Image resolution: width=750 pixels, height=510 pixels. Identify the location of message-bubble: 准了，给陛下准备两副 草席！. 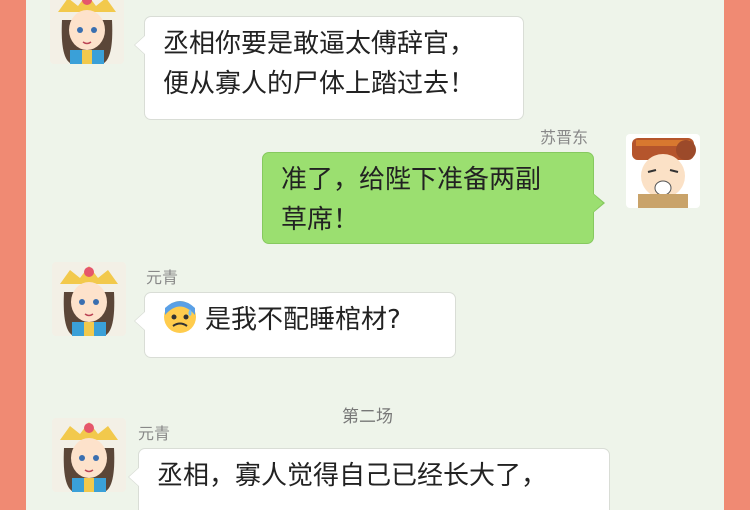
(433, 198).